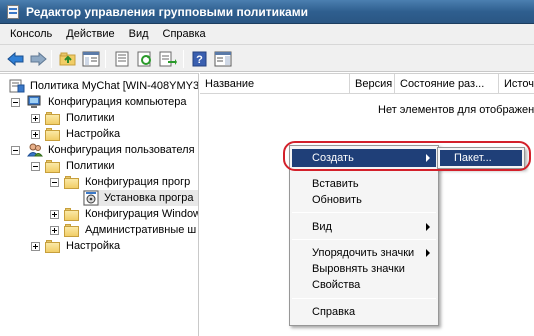  I want to click on menu-help: Справка, so click(184, 34).